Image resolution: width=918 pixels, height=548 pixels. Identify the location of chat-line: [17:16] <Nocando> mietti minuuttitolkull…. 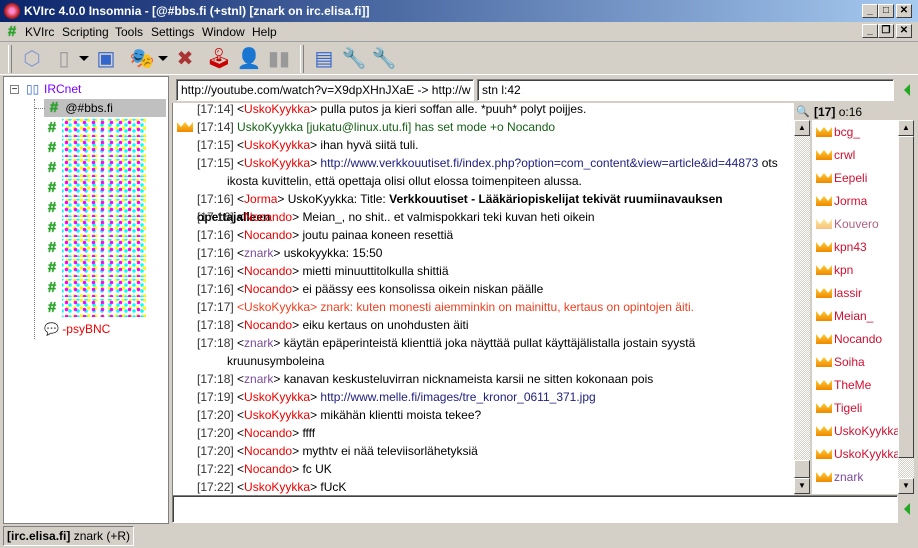
(323, 271).